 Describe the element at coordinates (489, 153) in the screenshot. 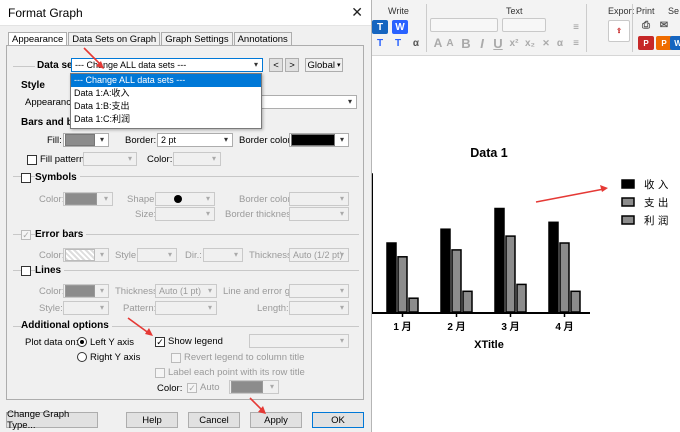

I see `chart-title: Data 1` at that location.